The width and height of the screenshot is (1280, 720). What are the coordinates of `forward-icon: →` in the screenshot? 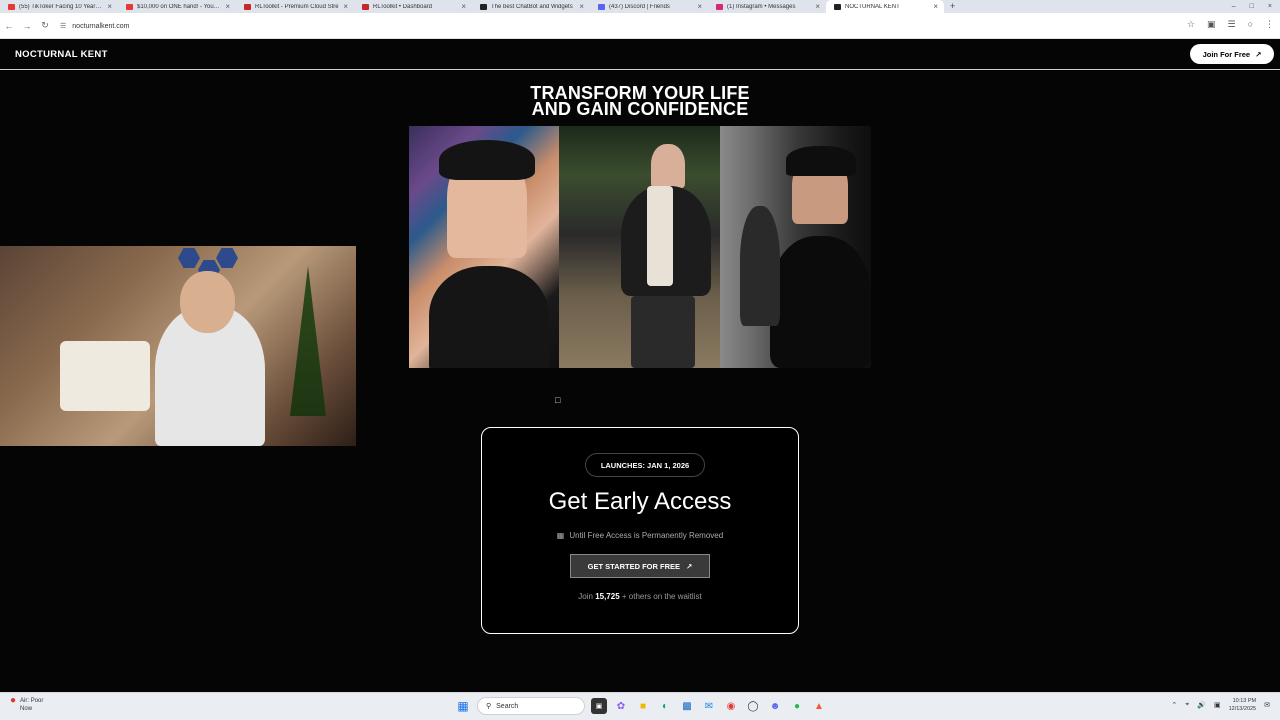 It's located at (27, 26).